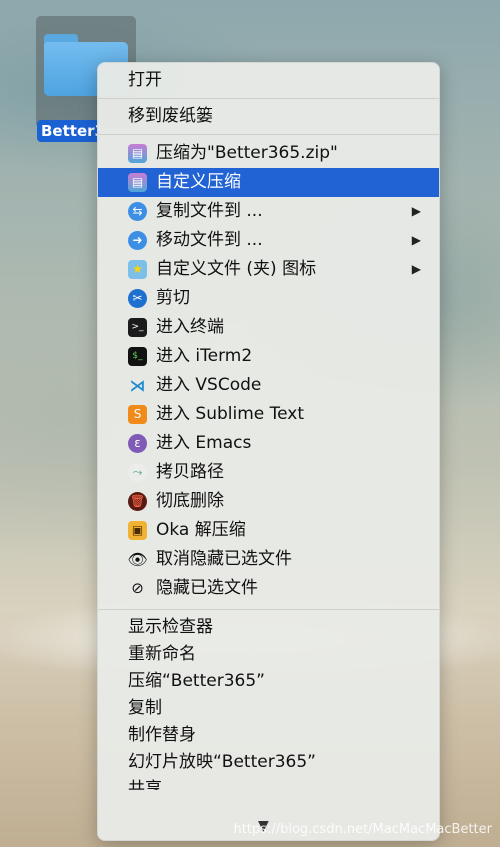 The image size is (500, 847). What do you see at coordinates (268, 708) in the screenshot?
I see `menu-item-duplicate: 复制` at bounding box center [268, 708].